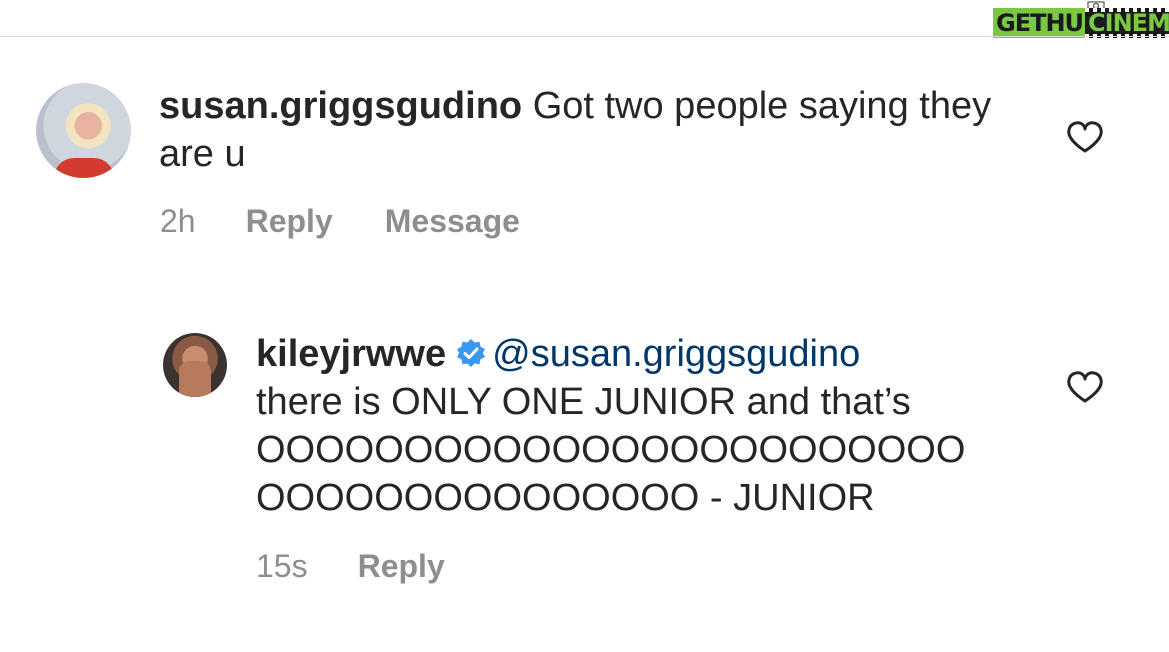  I want to click on watermark-logo: GETHU CINEMA, so click(1081, 22).